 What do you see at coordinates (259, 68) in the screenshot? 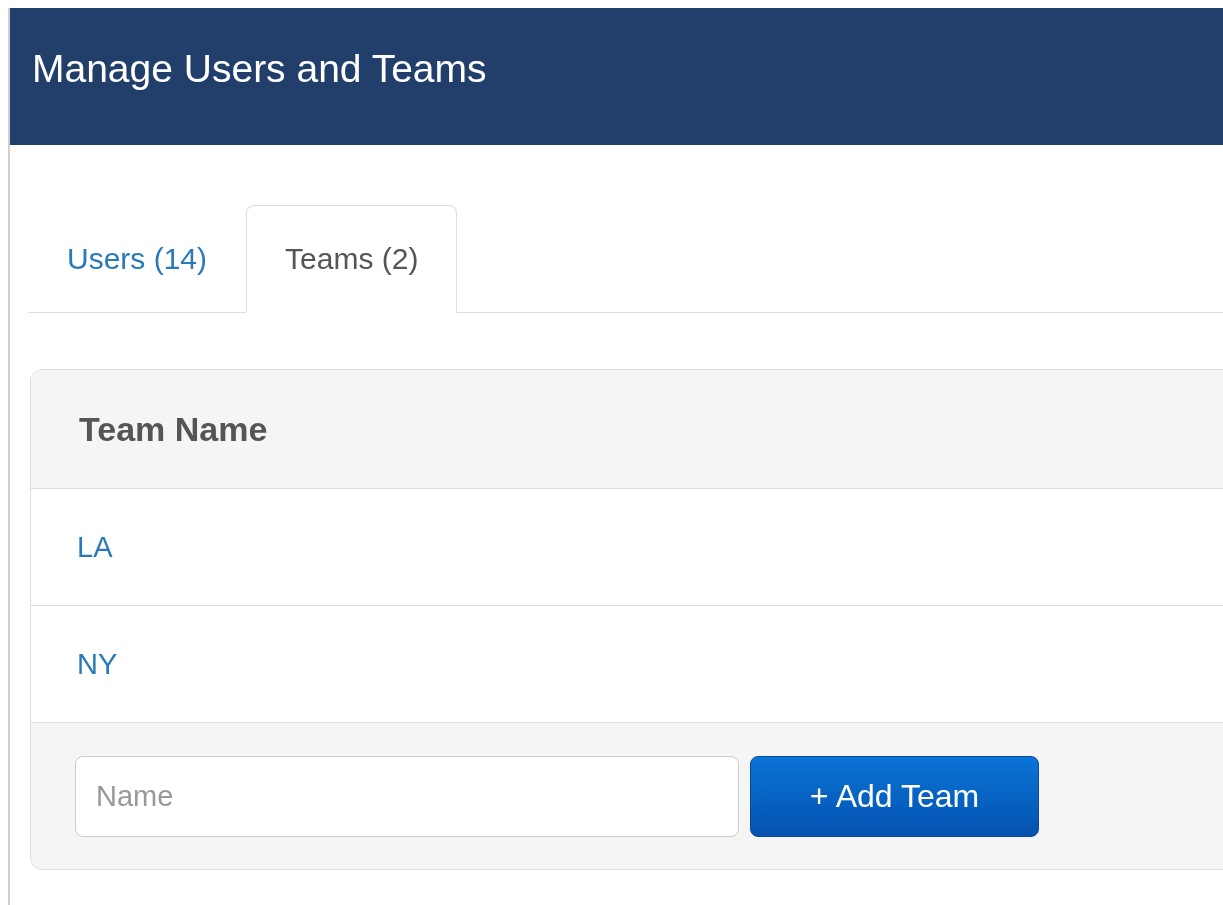
I see `page-title: Manage Users and Teams` at bounding box center [259, 68].